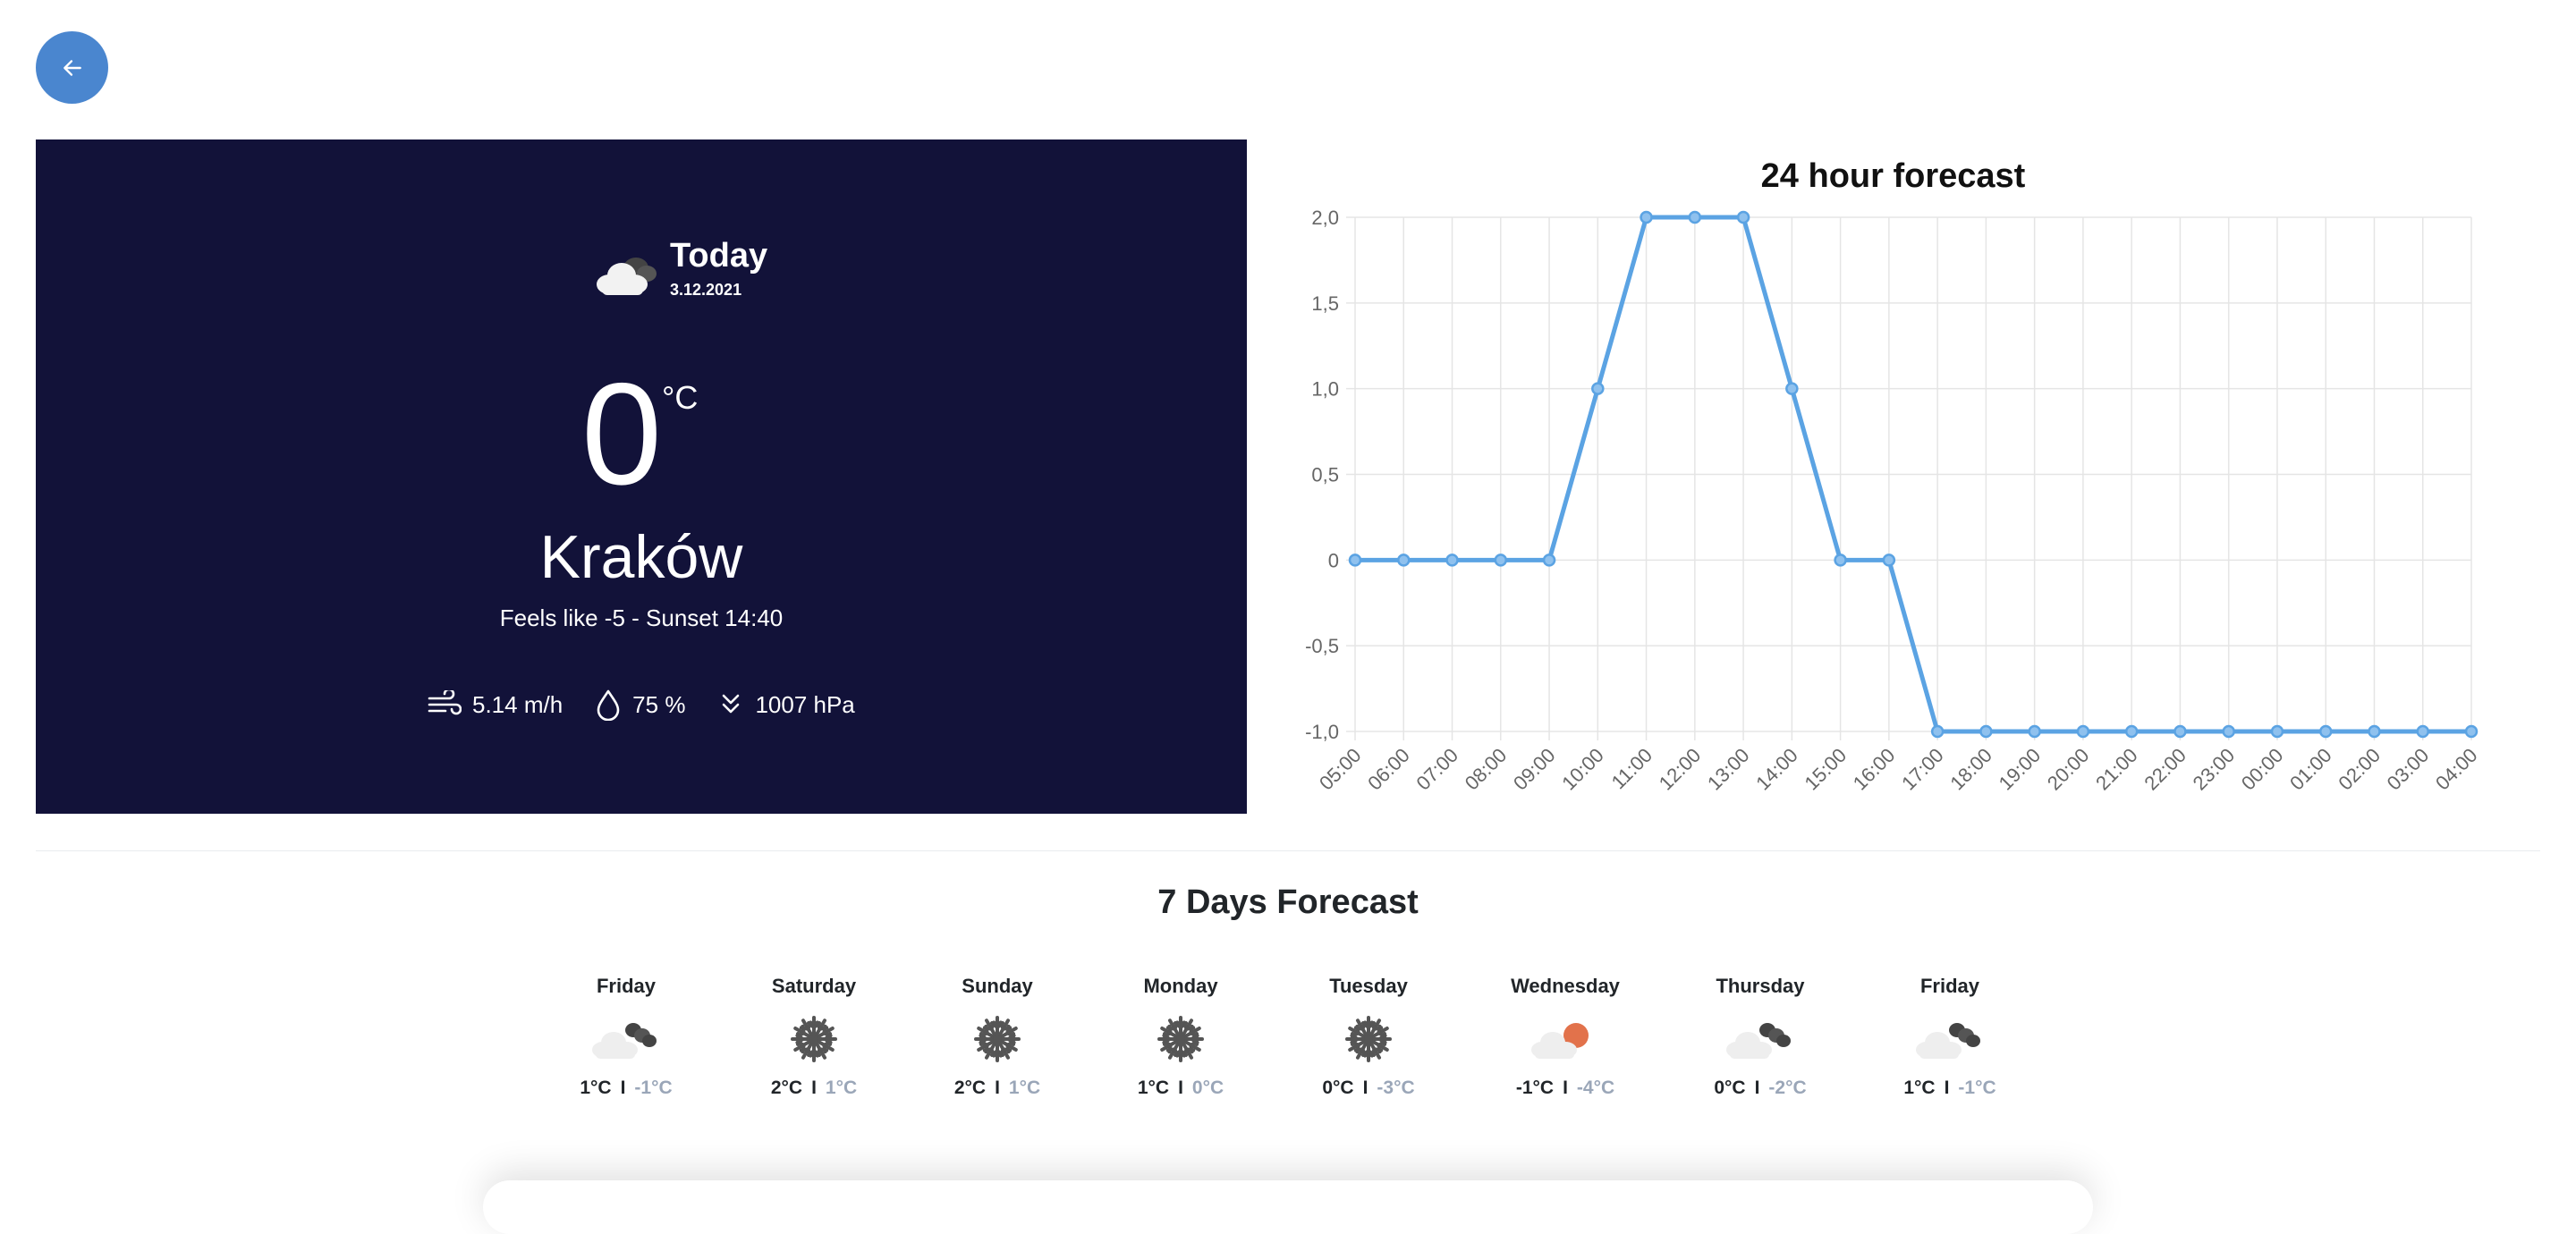 The height and width of the screenshot is (1234, 2576). What do you see at coordinates (1325, 389) in the screenshot?
I see `y-tick-label: 1,0` at bounding box center [1325, 389].